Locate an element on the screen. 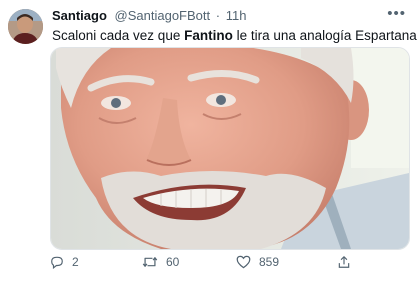  heart-icon is located at coordinates (243, 262).